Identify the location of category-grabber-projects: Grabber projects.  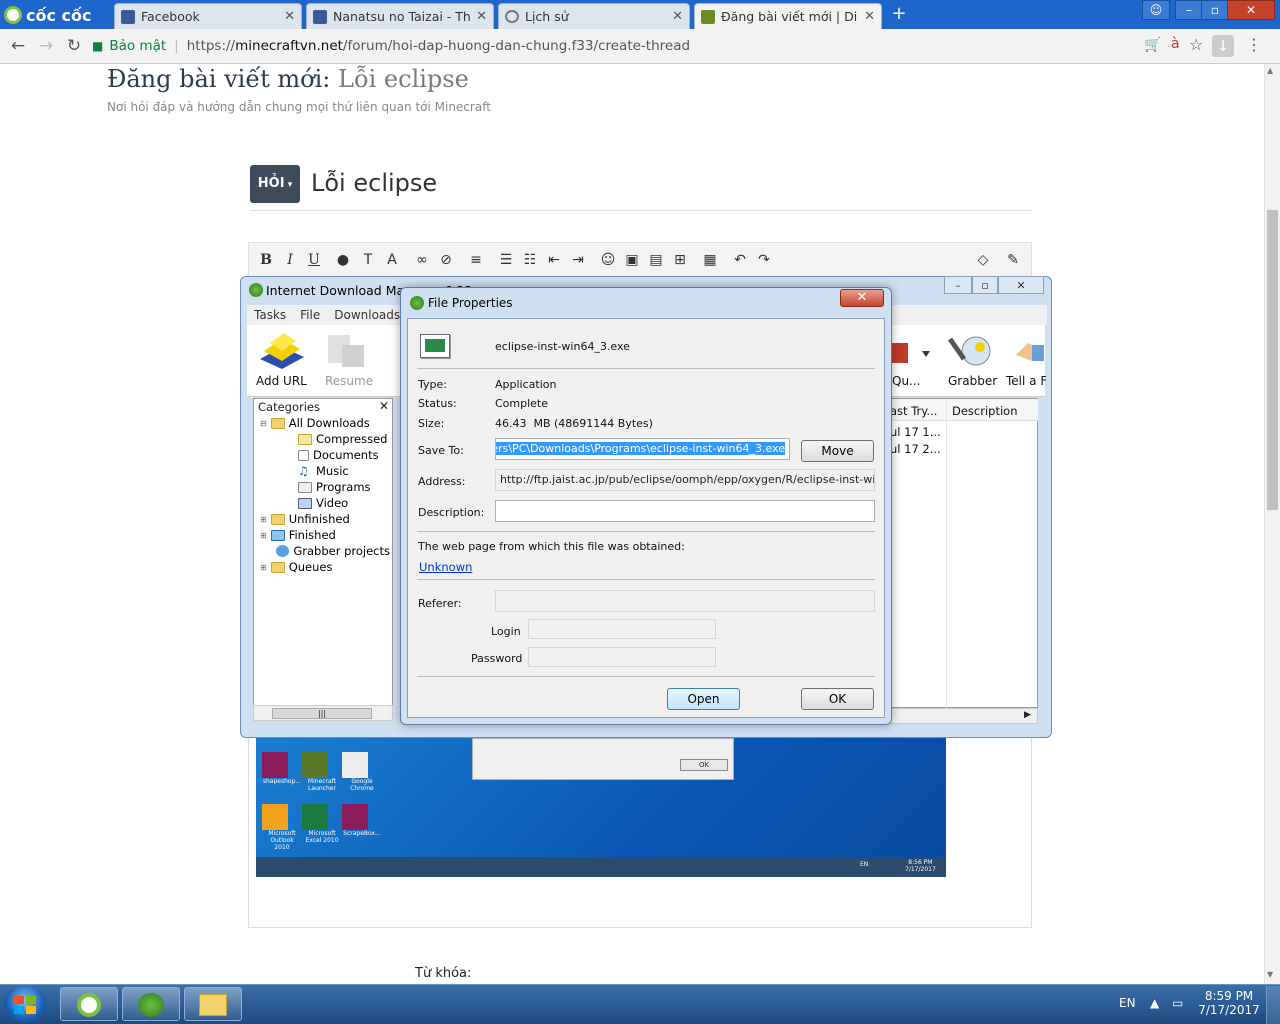
(325, 551).